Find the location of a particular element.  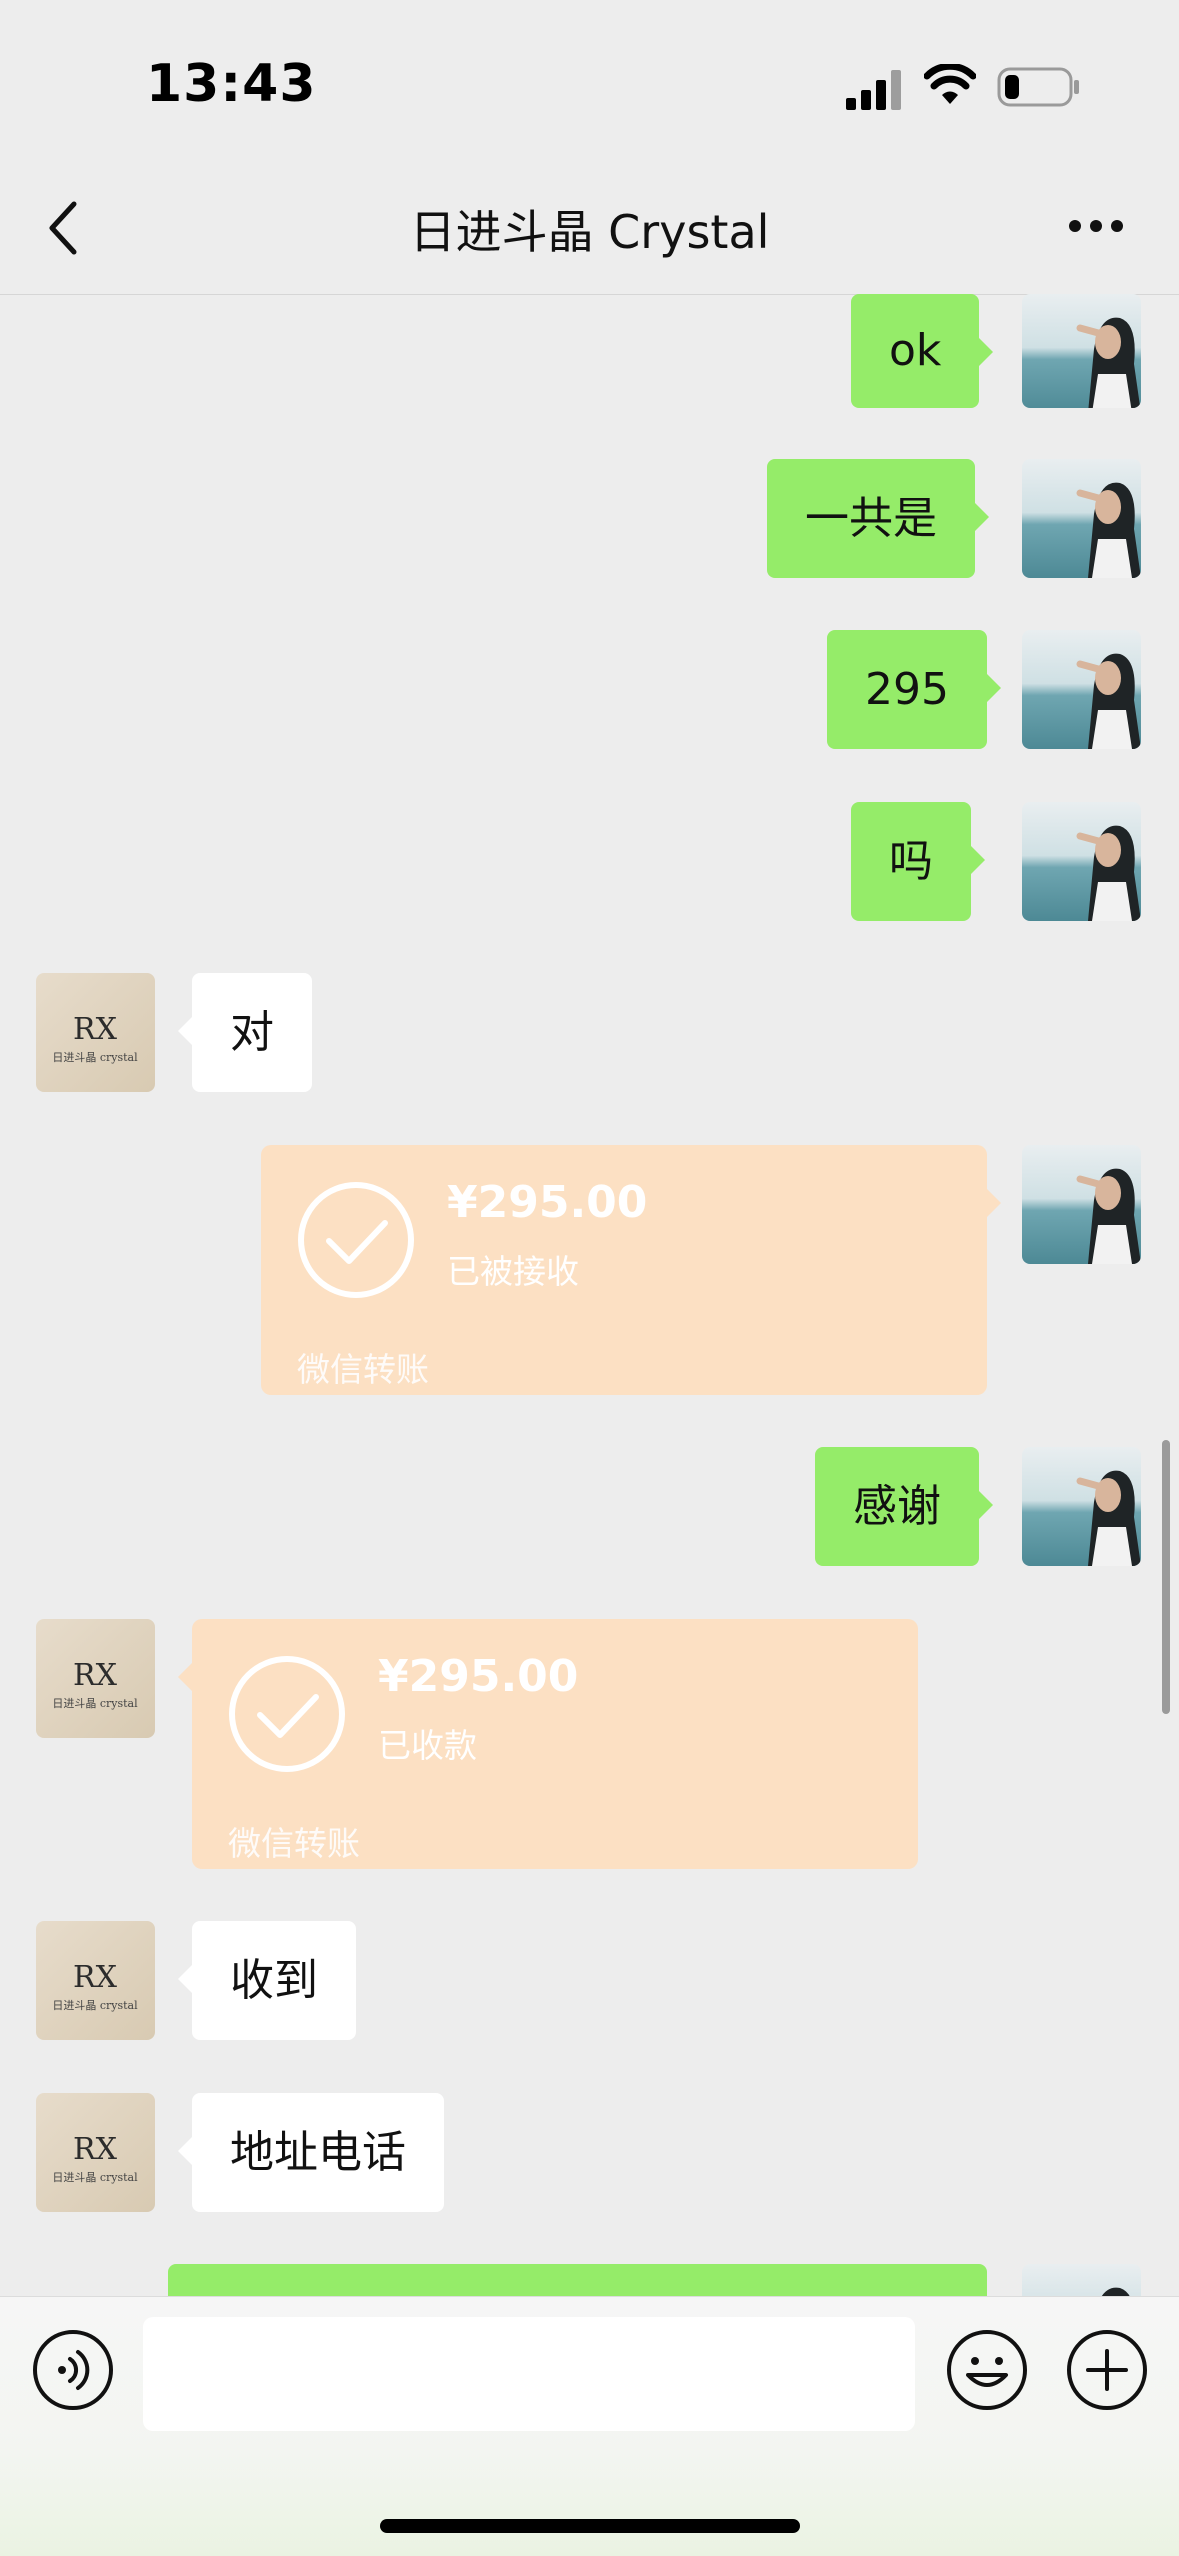

message-input is located at coordinates (529, 2374).